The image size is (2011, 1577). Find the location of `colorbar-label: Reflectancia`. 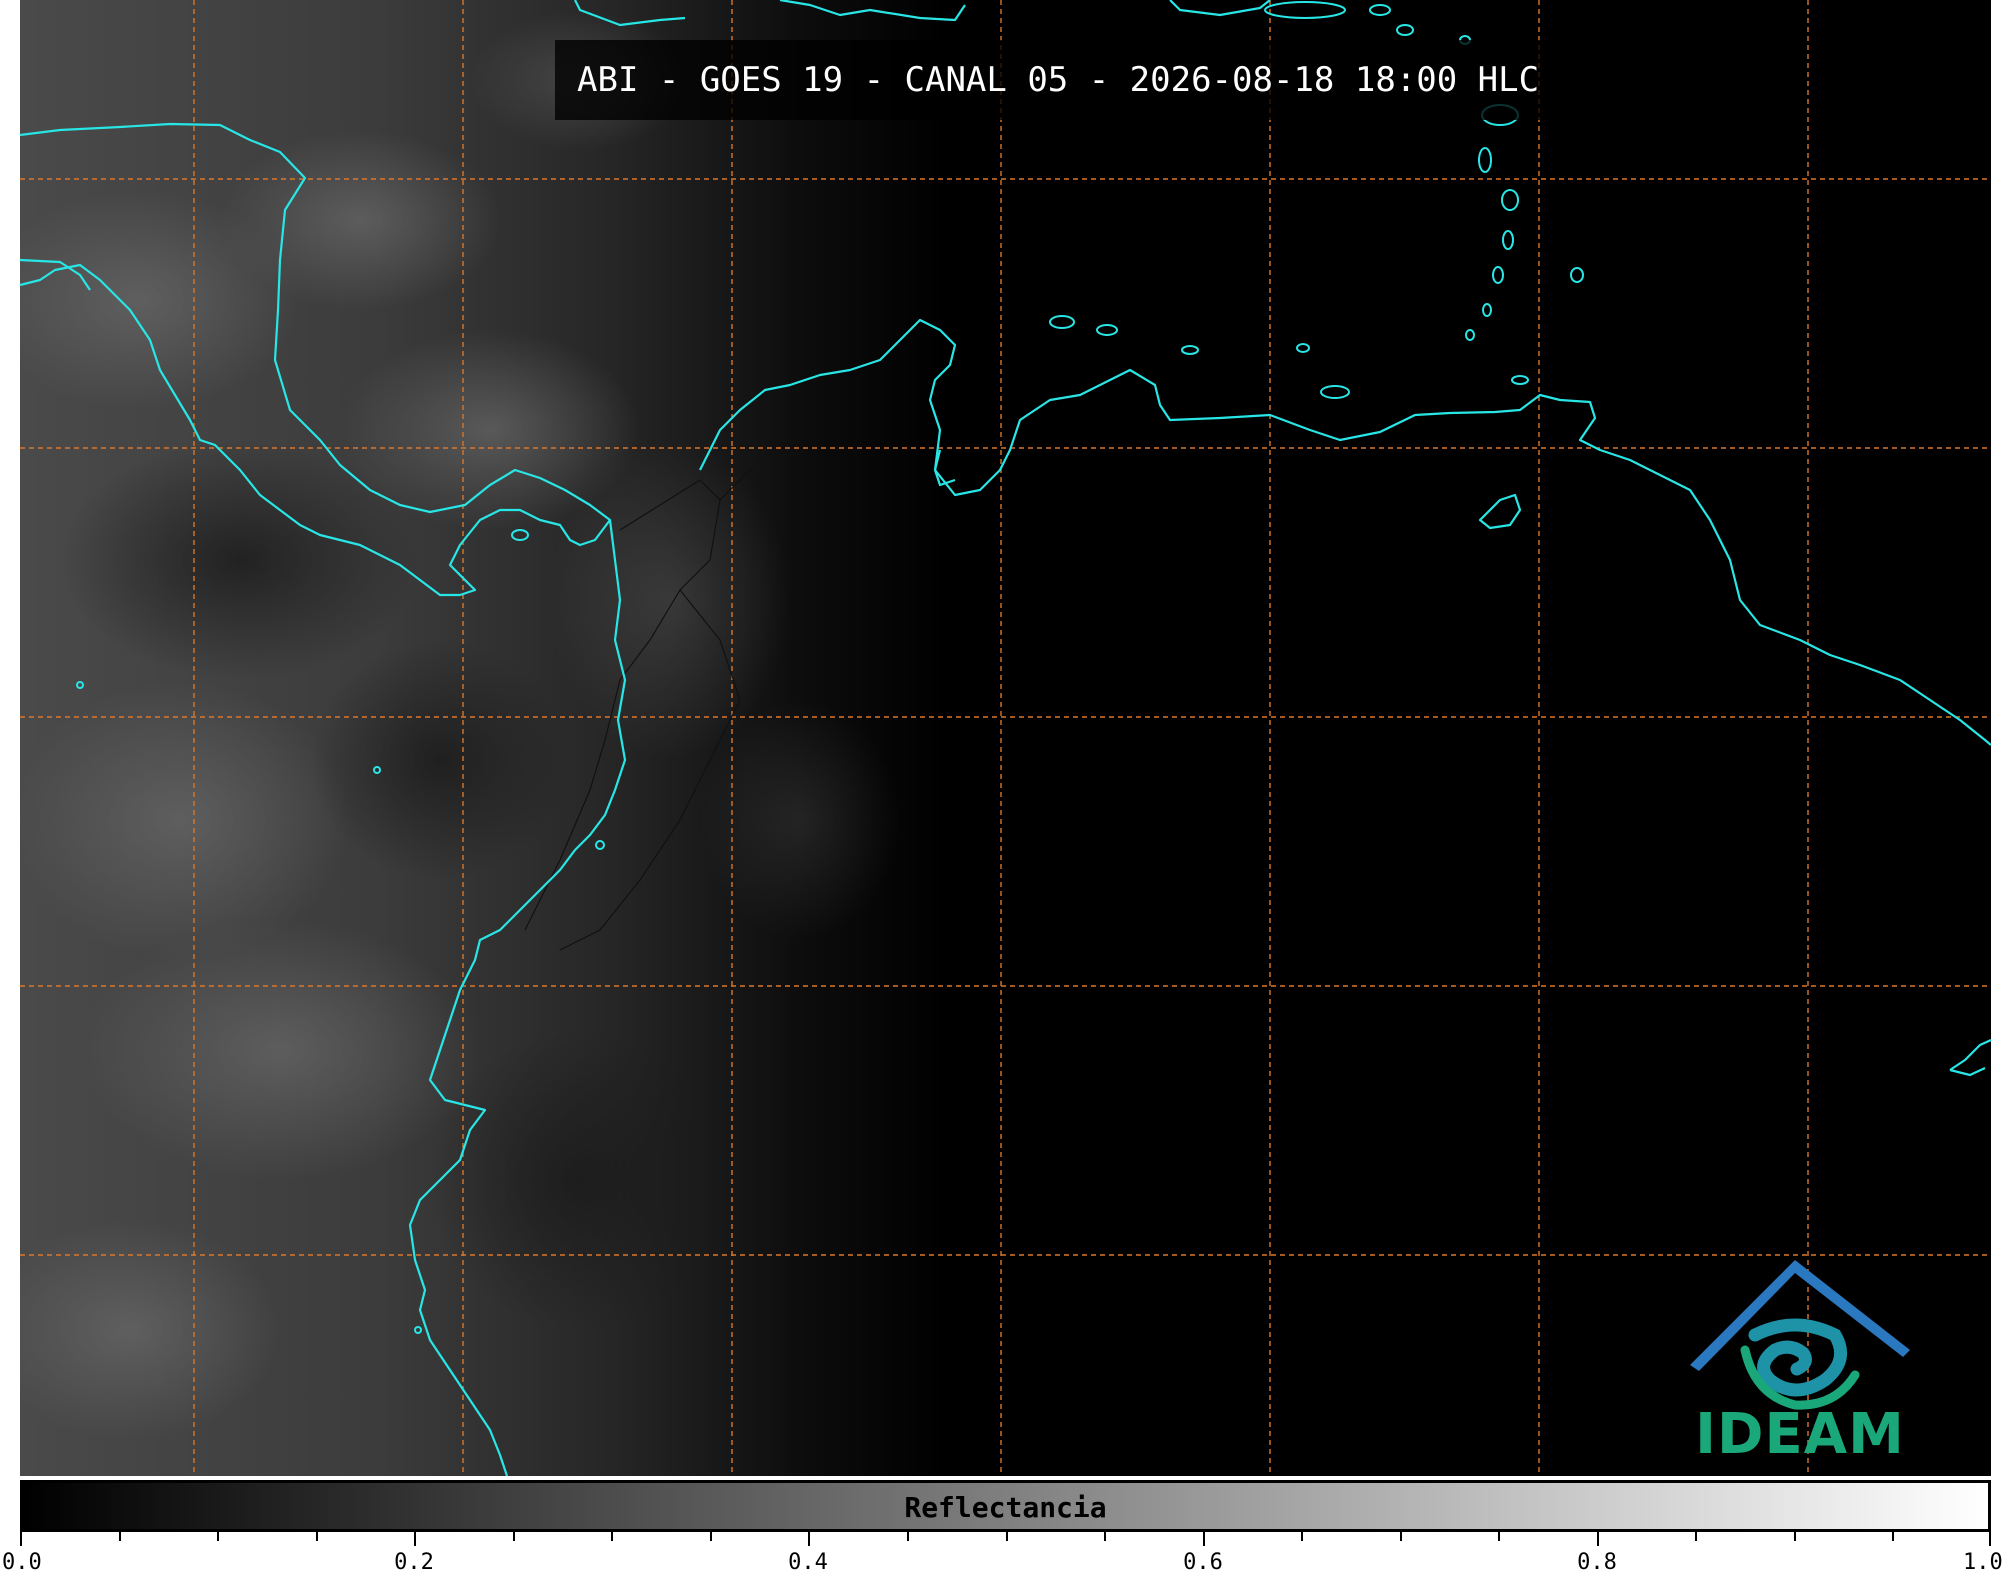

colorbar-label: Reflectancia is located at coordinates (1005, 1507).